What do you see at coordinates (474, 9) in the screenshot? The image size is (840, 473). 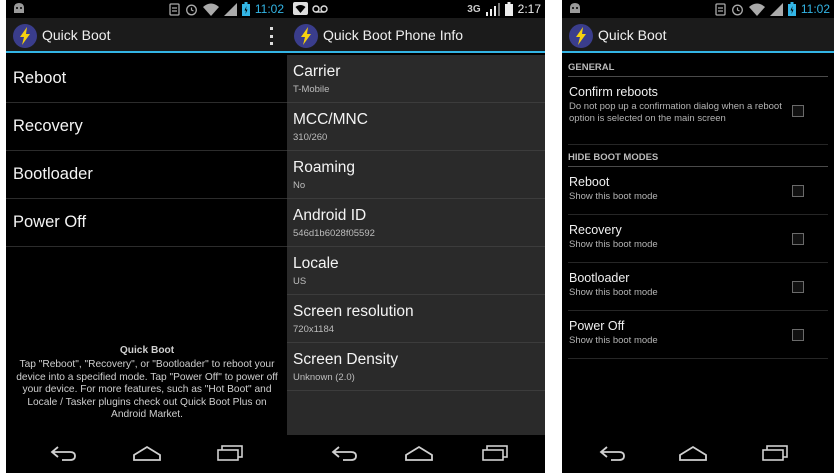 I see `network-type: 3G` at bounding box center [474, 9].